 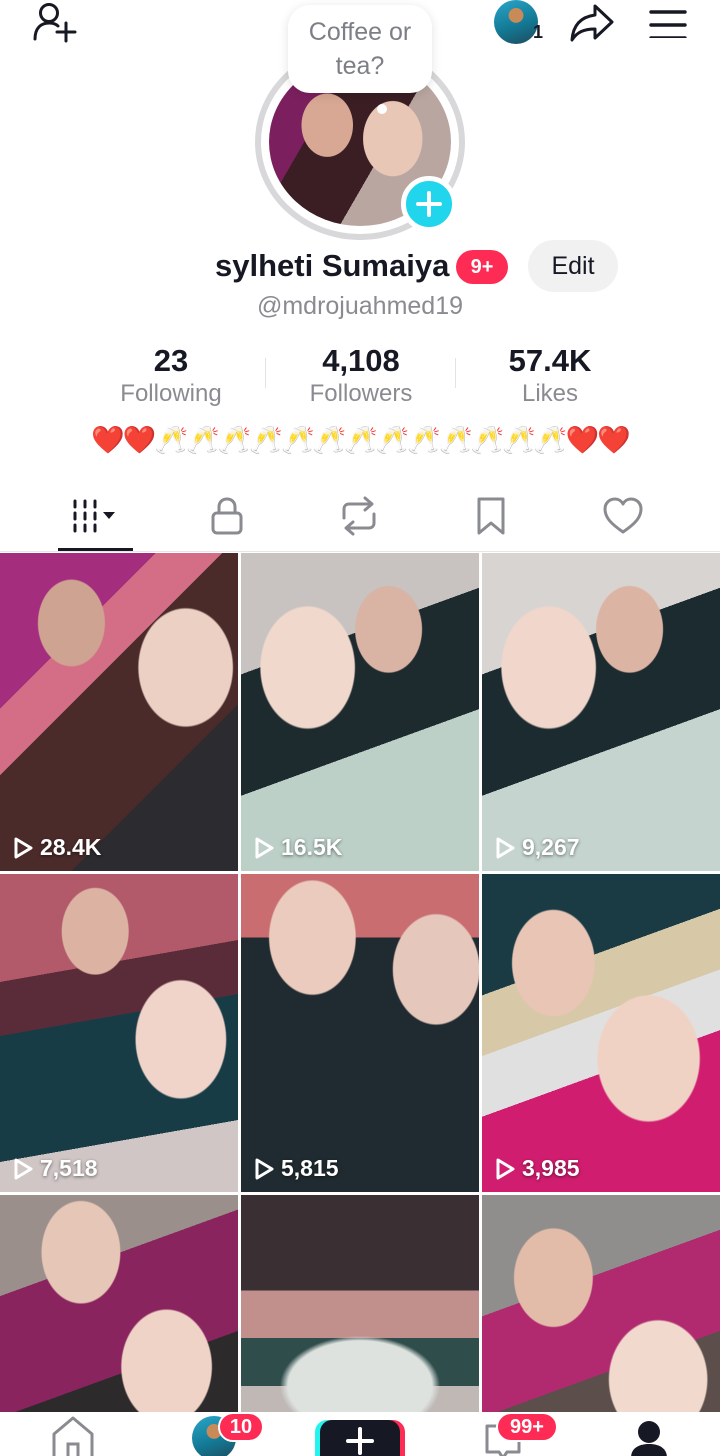 I want to click on note-bubble-tail, so click(x=382, y=109).